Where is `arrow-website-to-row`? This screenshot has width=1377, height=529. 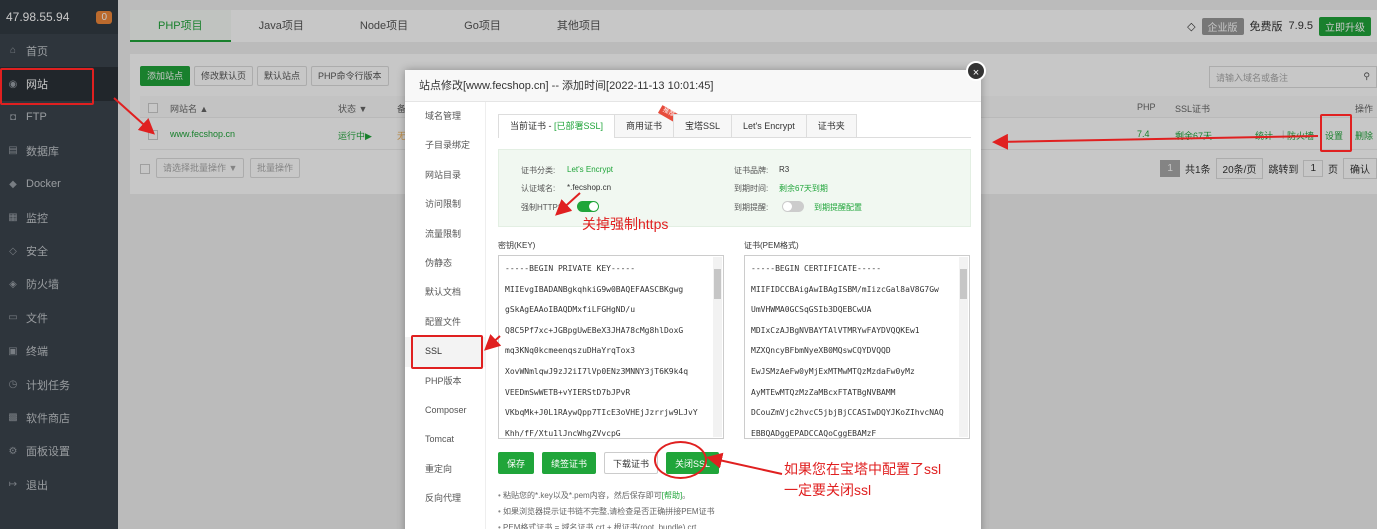
arrow-website-to-row is located at coordinates (134, 116).